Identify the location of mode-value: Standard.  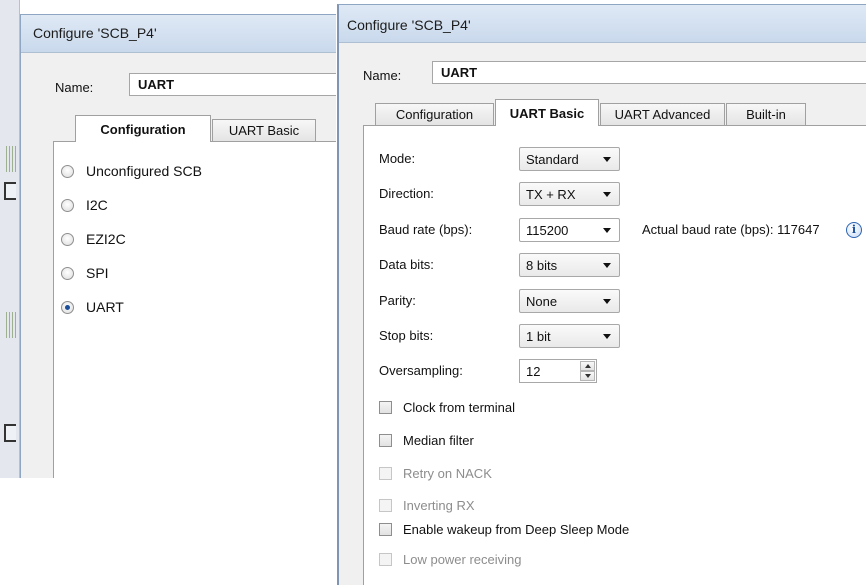
(552, 159).